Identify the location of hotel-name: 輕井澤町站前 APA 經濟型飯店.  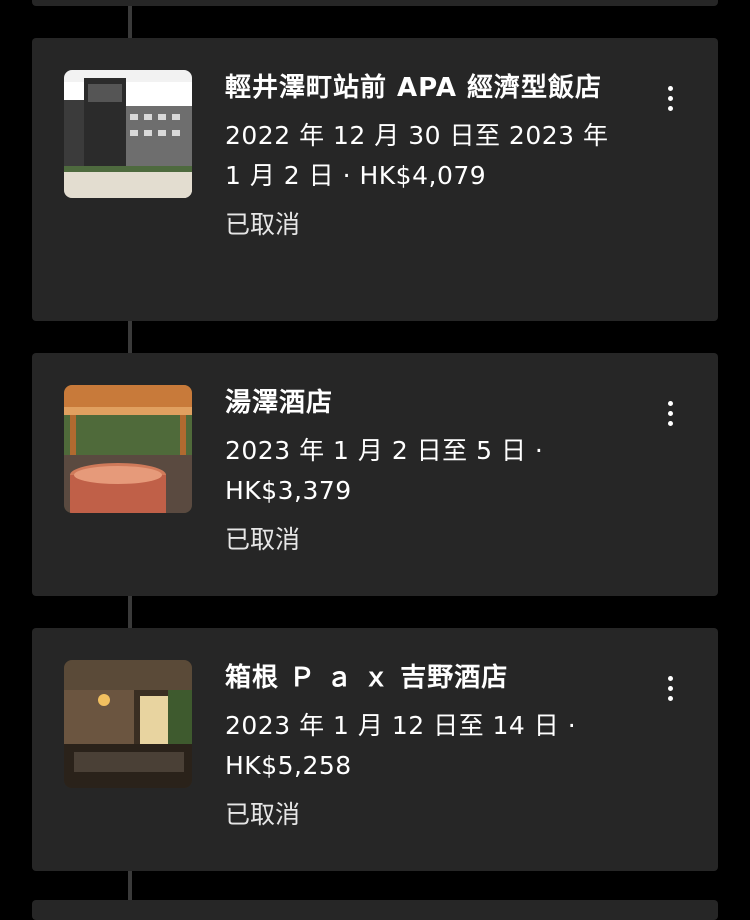
(425, 88).